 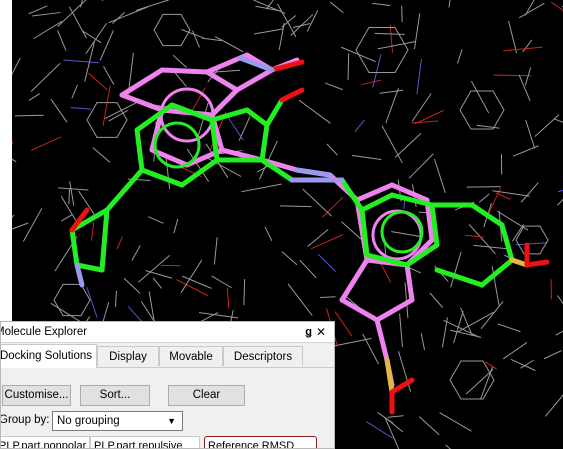 What do you see at coordinates (206, 395) in the screenshot?
I see `clear-button: Clear` at bounding box center [206, 395].